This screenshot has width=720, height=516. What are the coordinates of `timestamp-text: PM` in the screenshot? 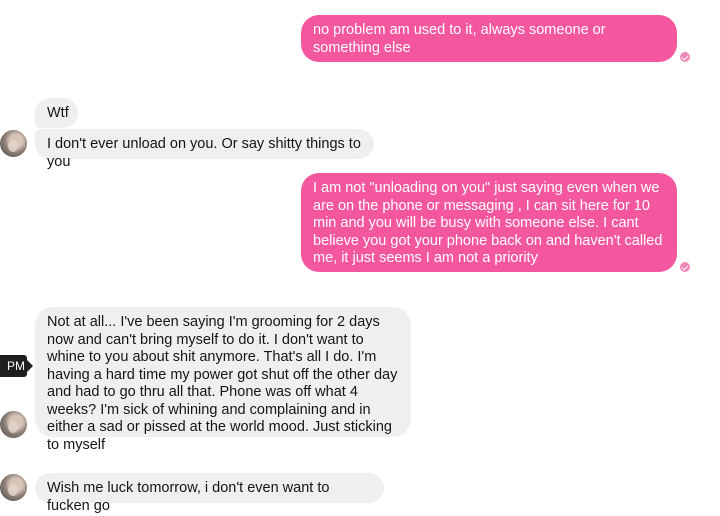 It's located at (16, 366).